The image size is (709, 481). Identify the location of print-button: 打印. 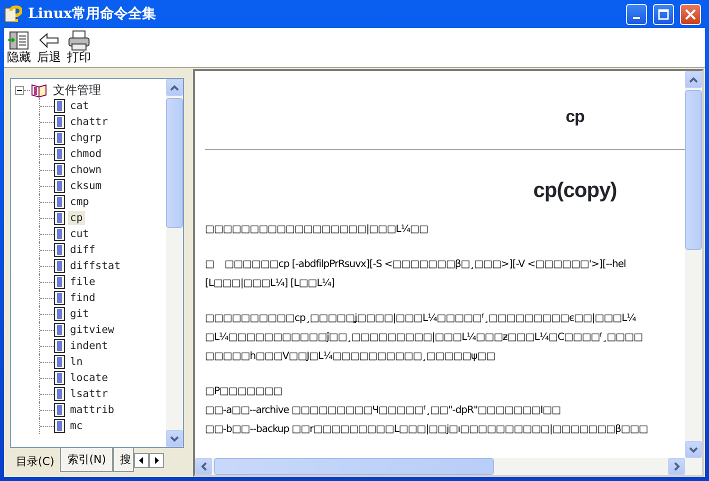
(79, 47).